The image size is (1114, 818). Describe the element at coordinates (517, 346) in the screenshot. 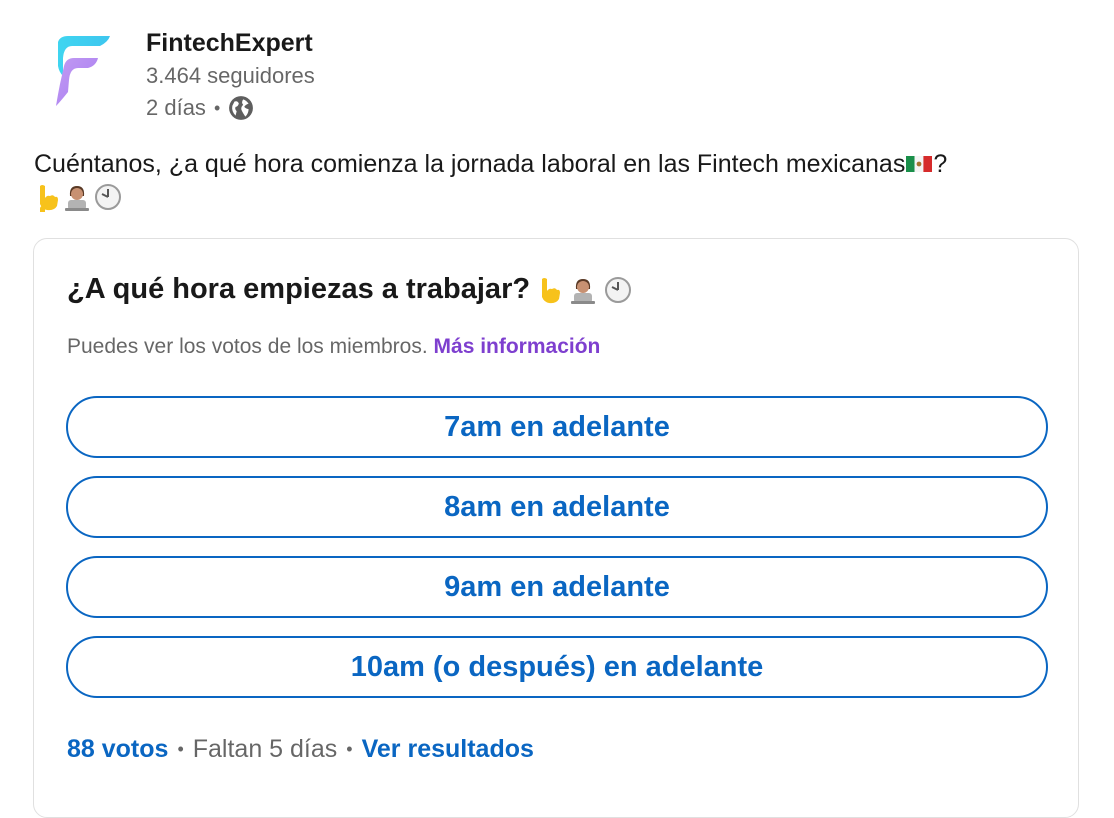

I see `more-info-link: Más información` at that location.